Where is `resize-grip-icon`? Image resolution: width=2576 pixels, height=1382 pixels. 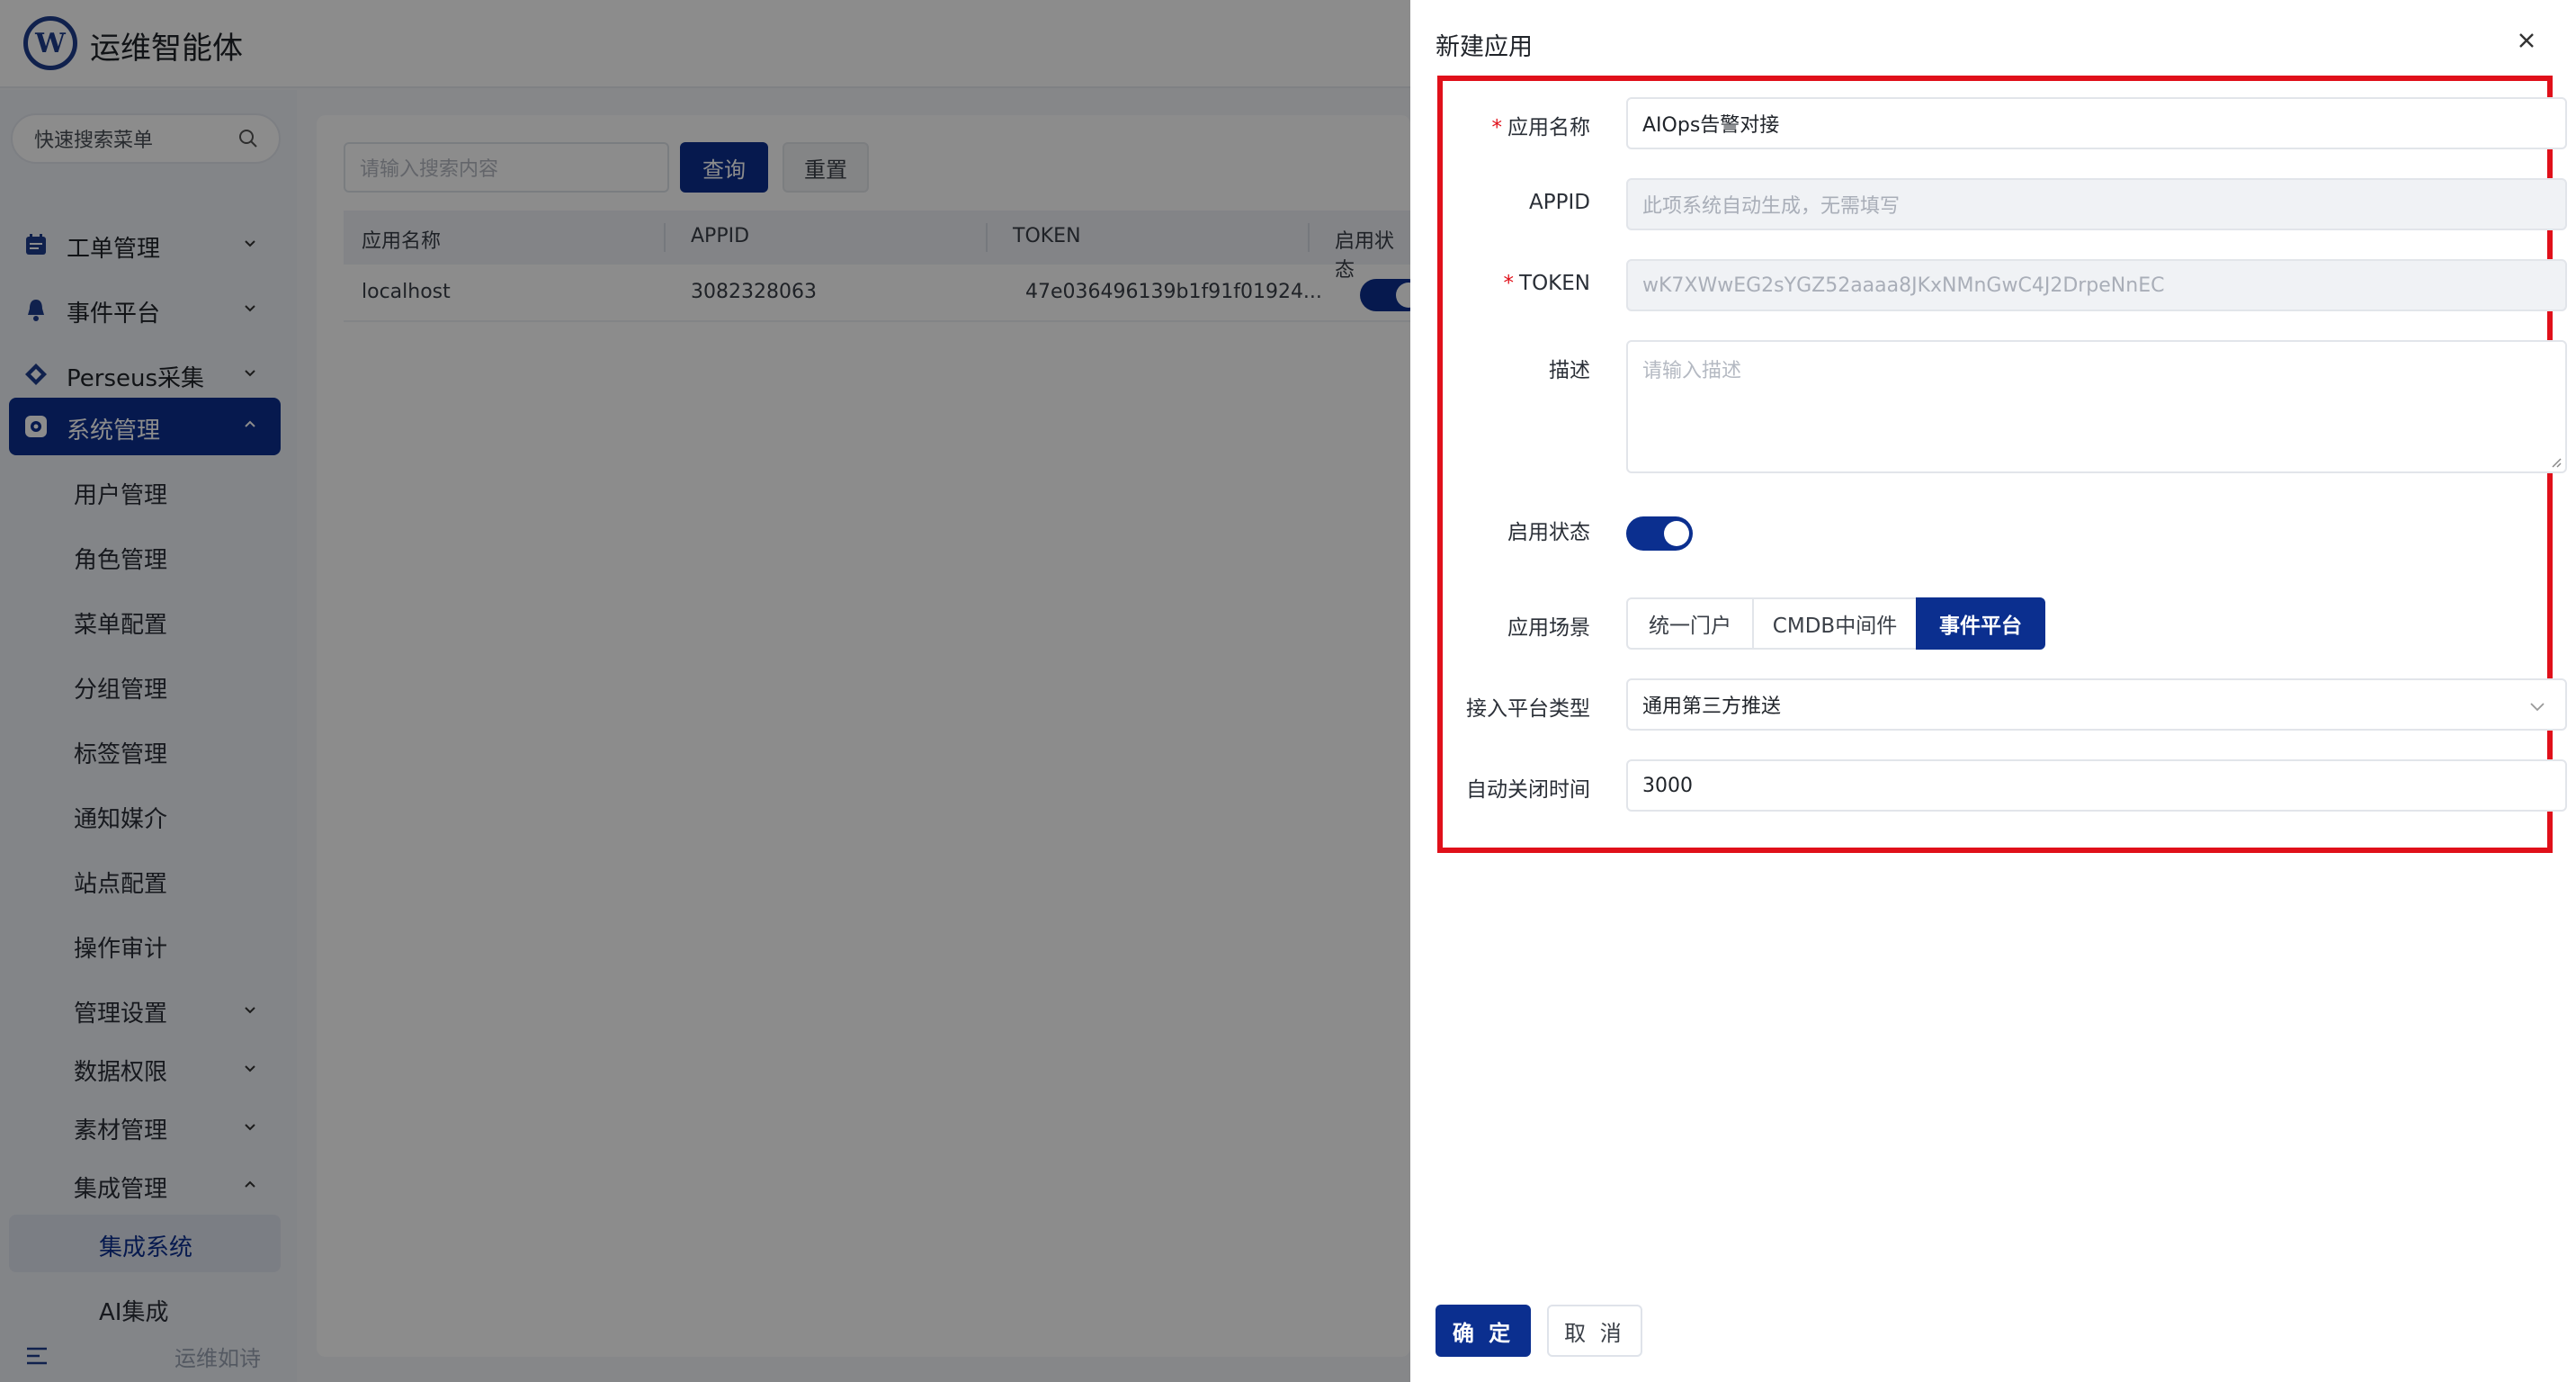
resize-grip-icon is located at coordinates (2555, 462).